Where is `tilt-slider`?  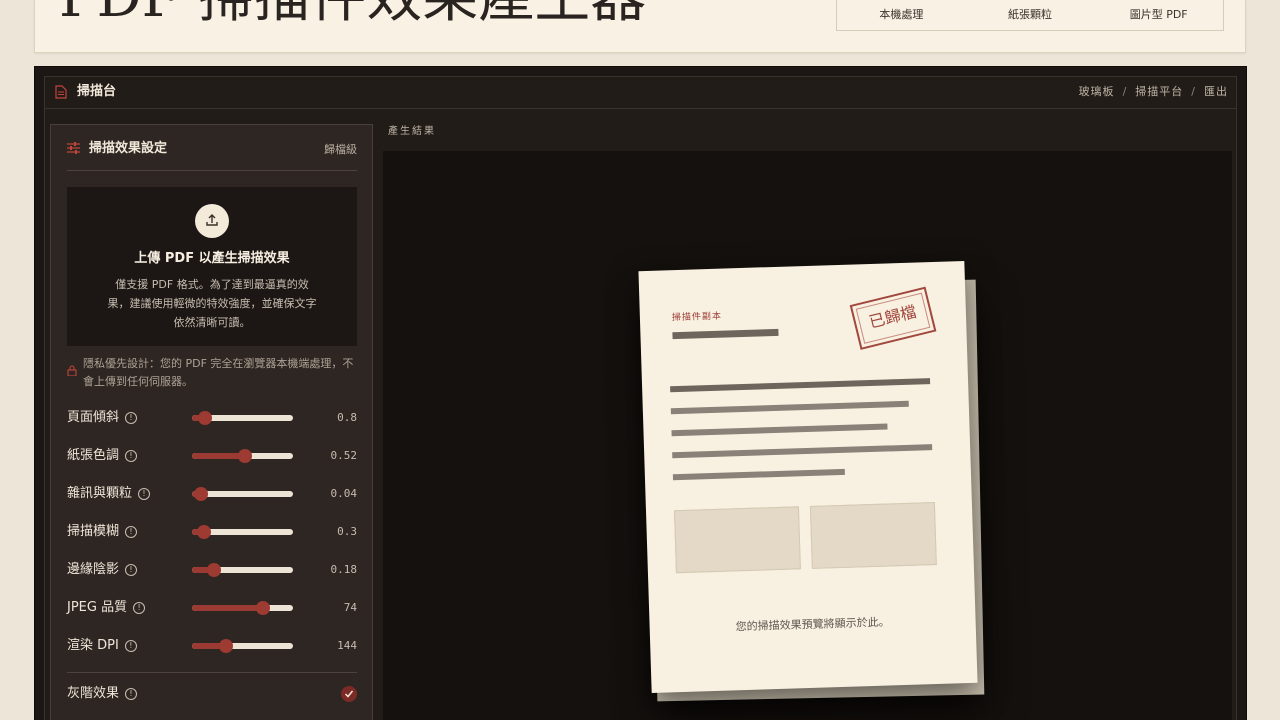
tilt-slider is located at coordinates (242, 418).